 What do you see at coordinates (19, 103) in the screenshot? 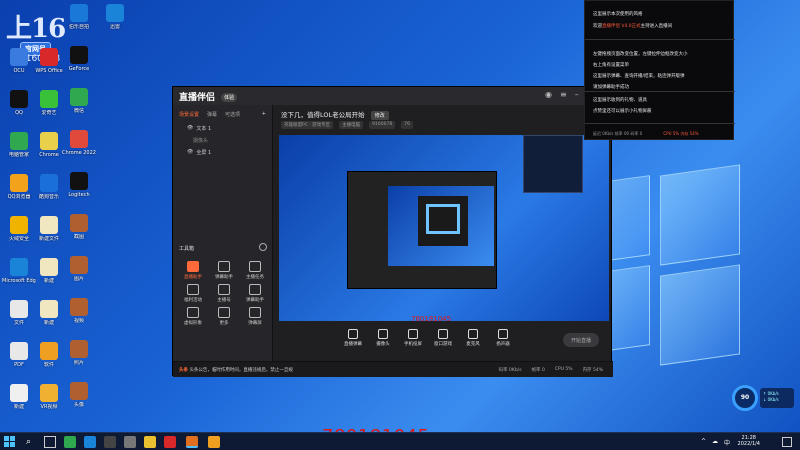
I see `desktop-icon: QQ` at bounding box center [19, 103].